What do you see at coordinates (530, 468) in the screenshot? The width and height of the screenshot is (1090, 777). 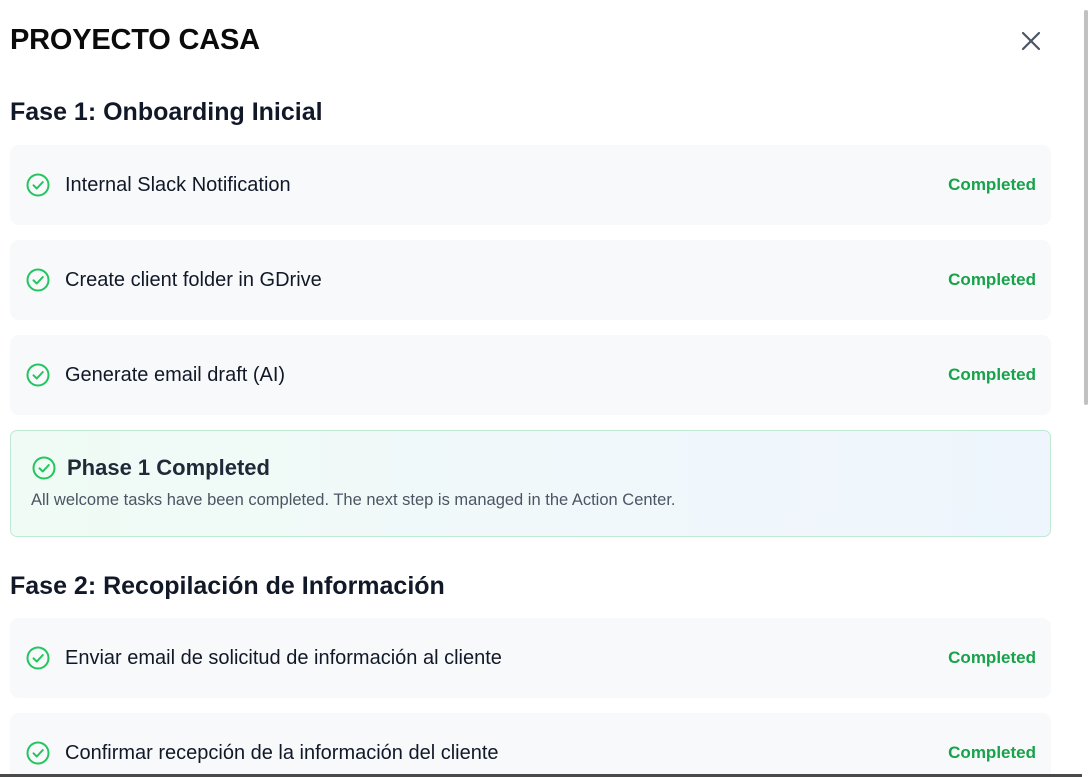 I see `banner-header: Phase 1 Completed` at bounding box center [530, 468].